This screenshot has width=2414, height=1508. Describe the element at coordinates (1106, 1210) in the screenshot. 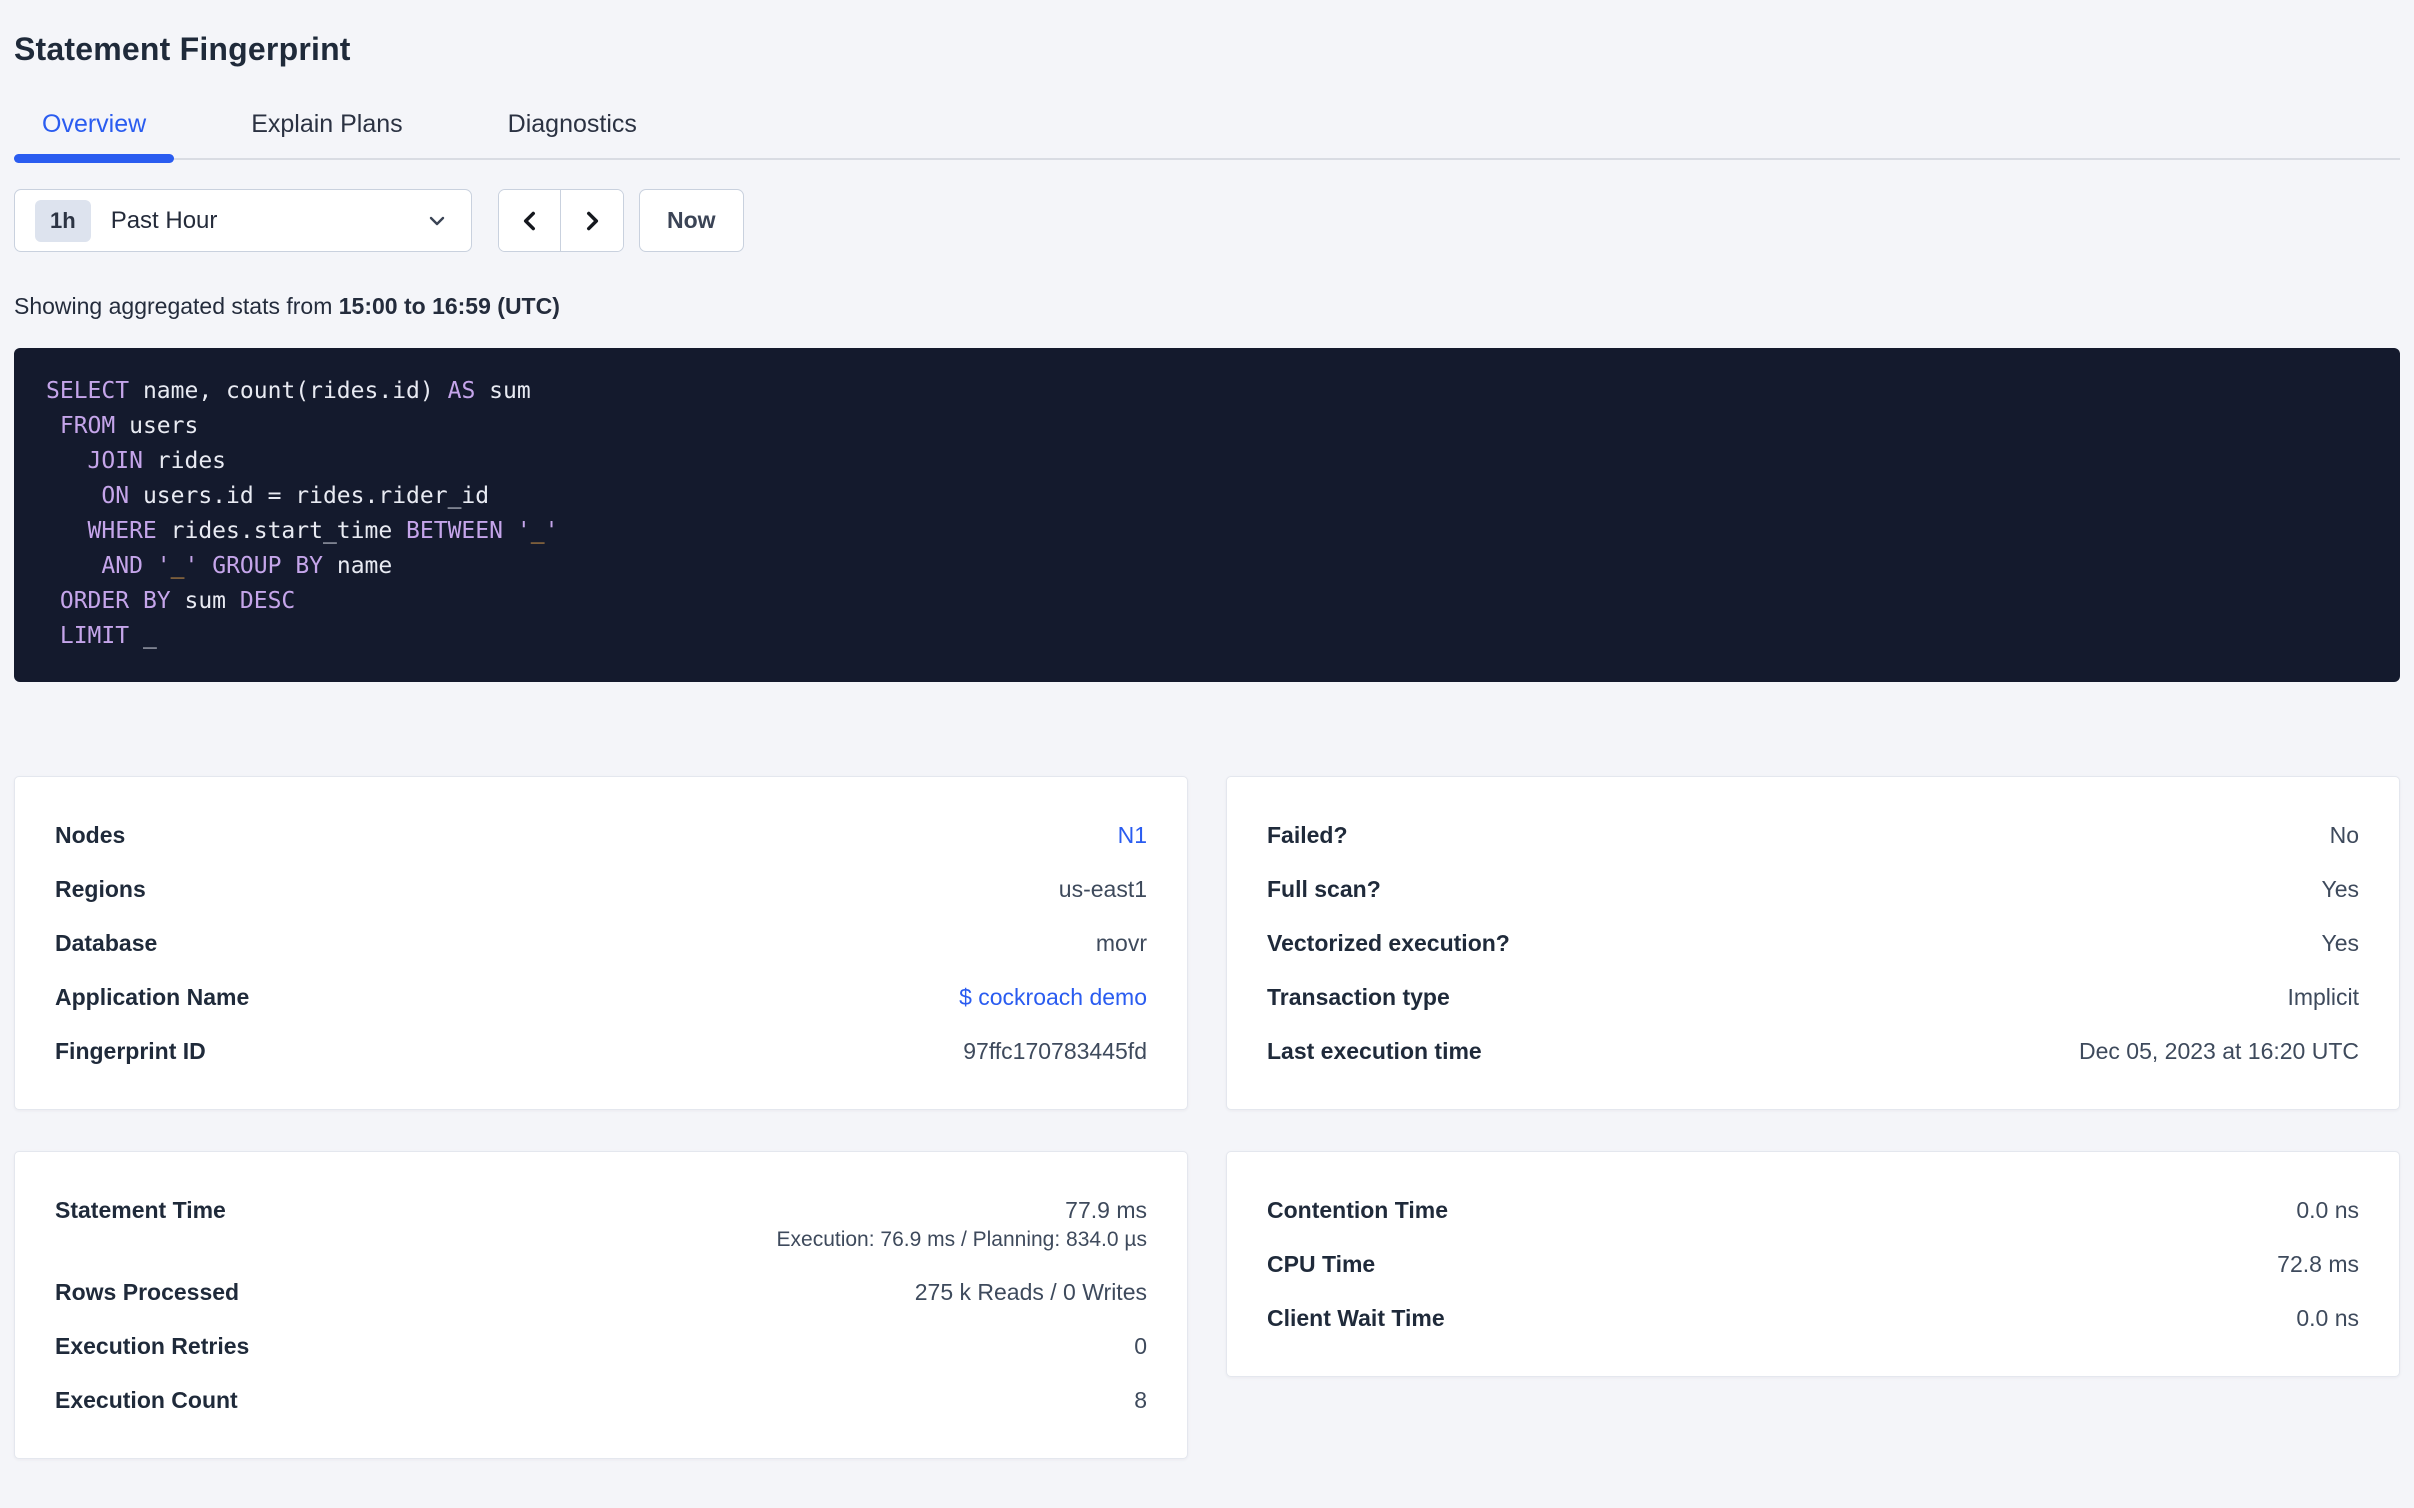

I see `row-value: 77.9 ms` at that location.